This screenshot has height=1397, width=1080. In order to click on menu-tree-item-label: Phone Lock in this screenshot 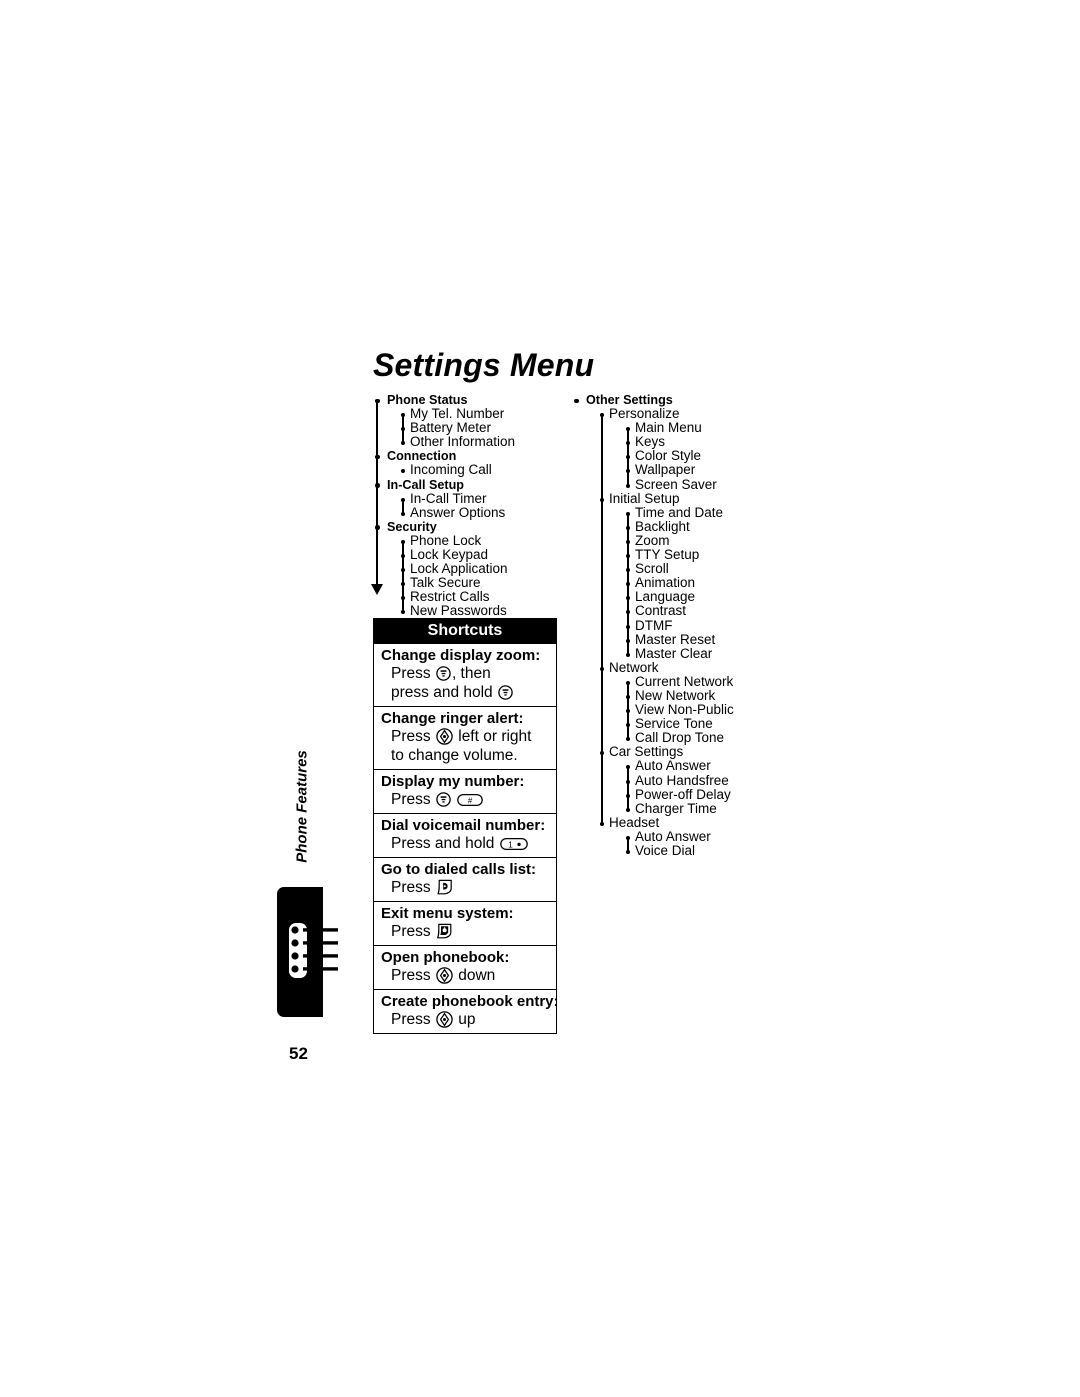, I will do `click(446, 540)`.